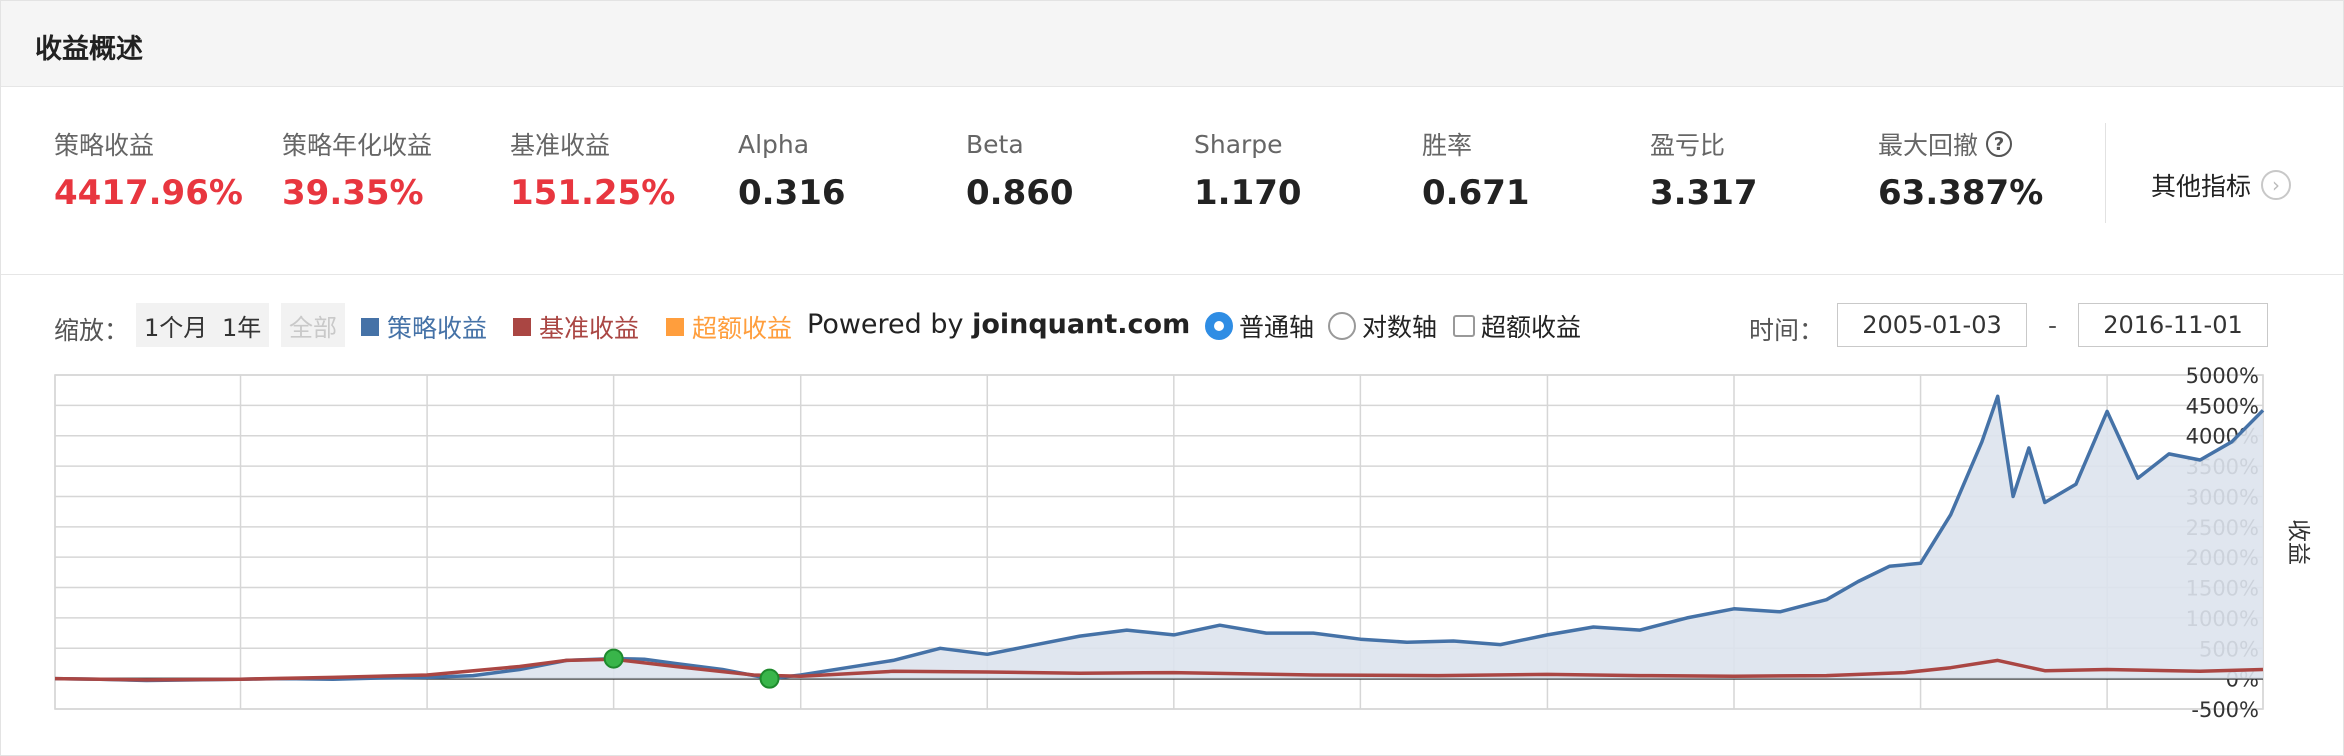  I want to click on excess-return-checkbox: 超额收益, so click(1517, 326).